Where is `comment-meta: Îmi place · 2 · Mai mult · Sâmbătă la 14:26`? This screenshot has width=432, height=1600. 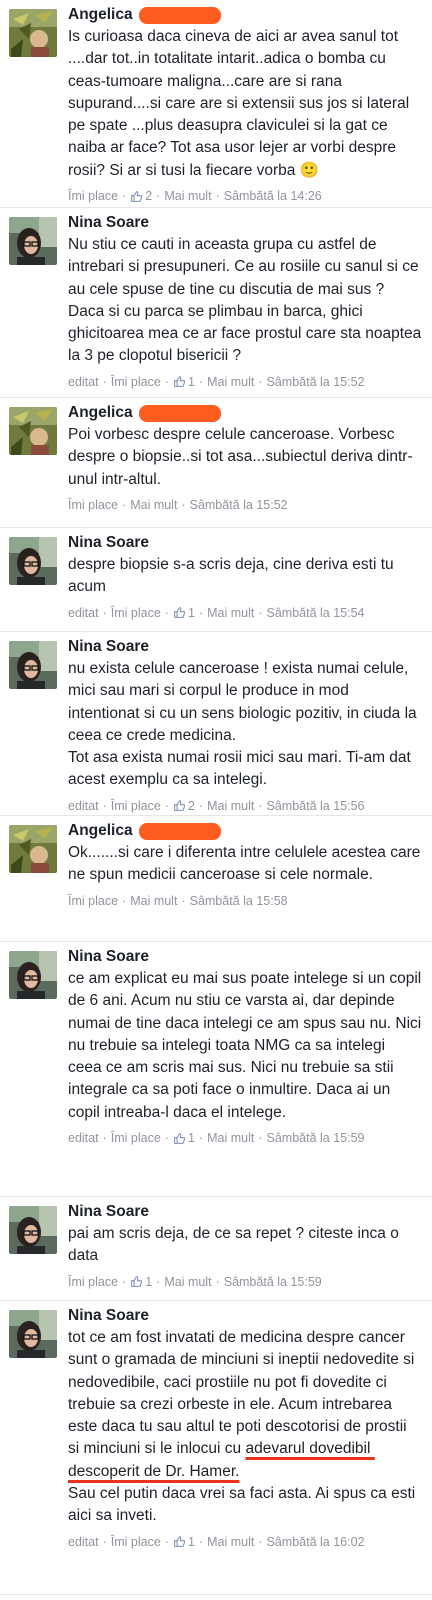 comment-meta: Îmi place · 2 · Mai mult · Sâmbătă la 14:26 is located at coordinates (245, 196).